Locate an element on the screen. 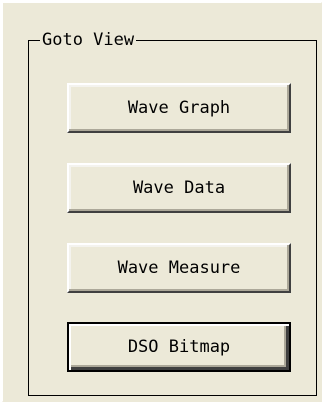 Image resolution: width=327 pixels, height=405 pixels. wave-data-button: Wave Data is located at coordinates (179, 188).